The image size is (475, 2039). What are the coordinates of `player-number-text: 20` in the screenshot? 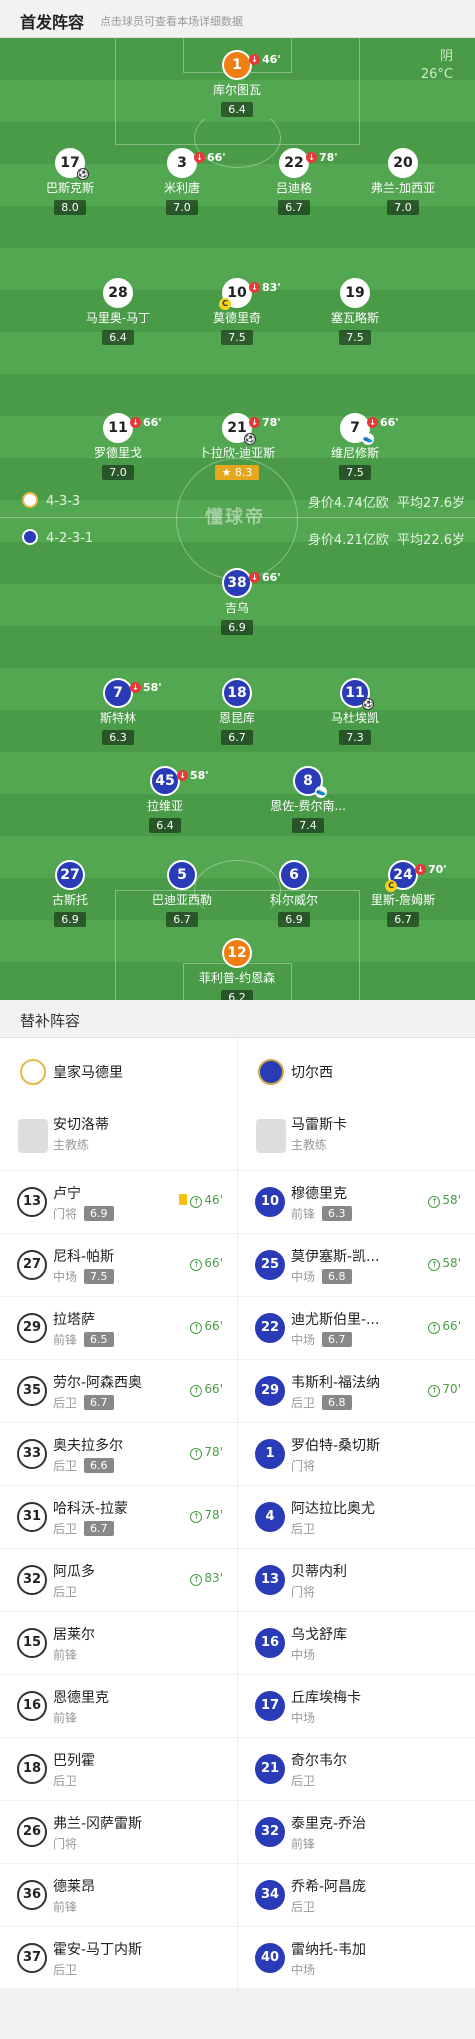 It's located at (403, 163).